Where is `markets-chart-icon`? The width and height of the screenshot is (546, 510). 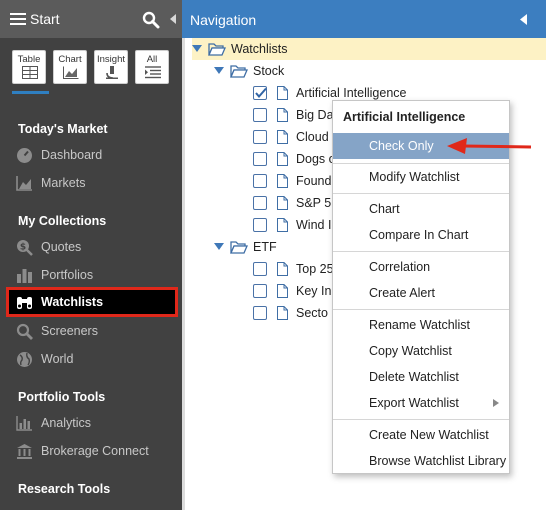
markets-chart-icon is located at coordinates (24, 183).